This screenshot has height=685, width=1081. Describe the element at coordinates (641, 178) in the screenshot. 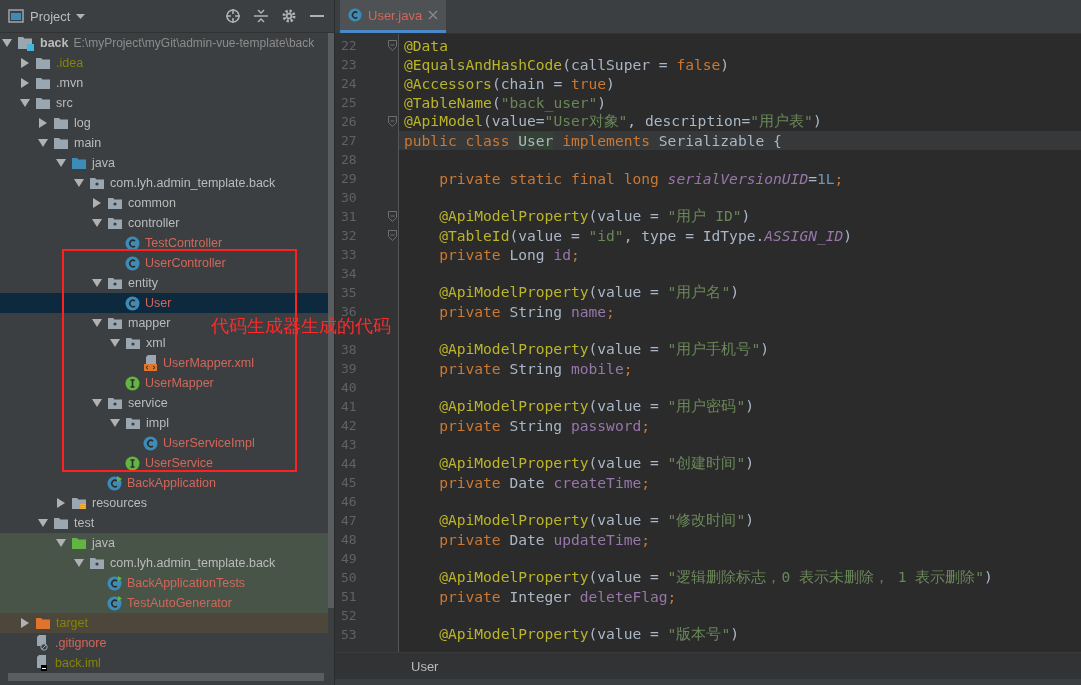

I see `code-line: private static final long serialVersionUID=1L;` at that location.